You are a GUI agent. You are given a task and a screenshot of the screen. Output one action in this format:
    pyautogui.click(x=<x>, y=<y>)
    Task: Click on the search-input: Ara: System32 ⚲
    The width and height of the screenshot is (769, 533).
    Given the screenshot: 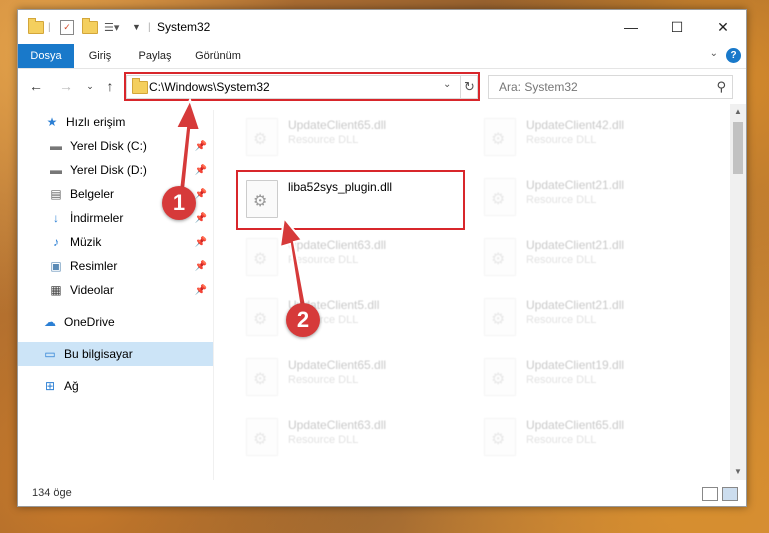 What is the action you would take?
    pyautogui.click(x=610, y=87)
    